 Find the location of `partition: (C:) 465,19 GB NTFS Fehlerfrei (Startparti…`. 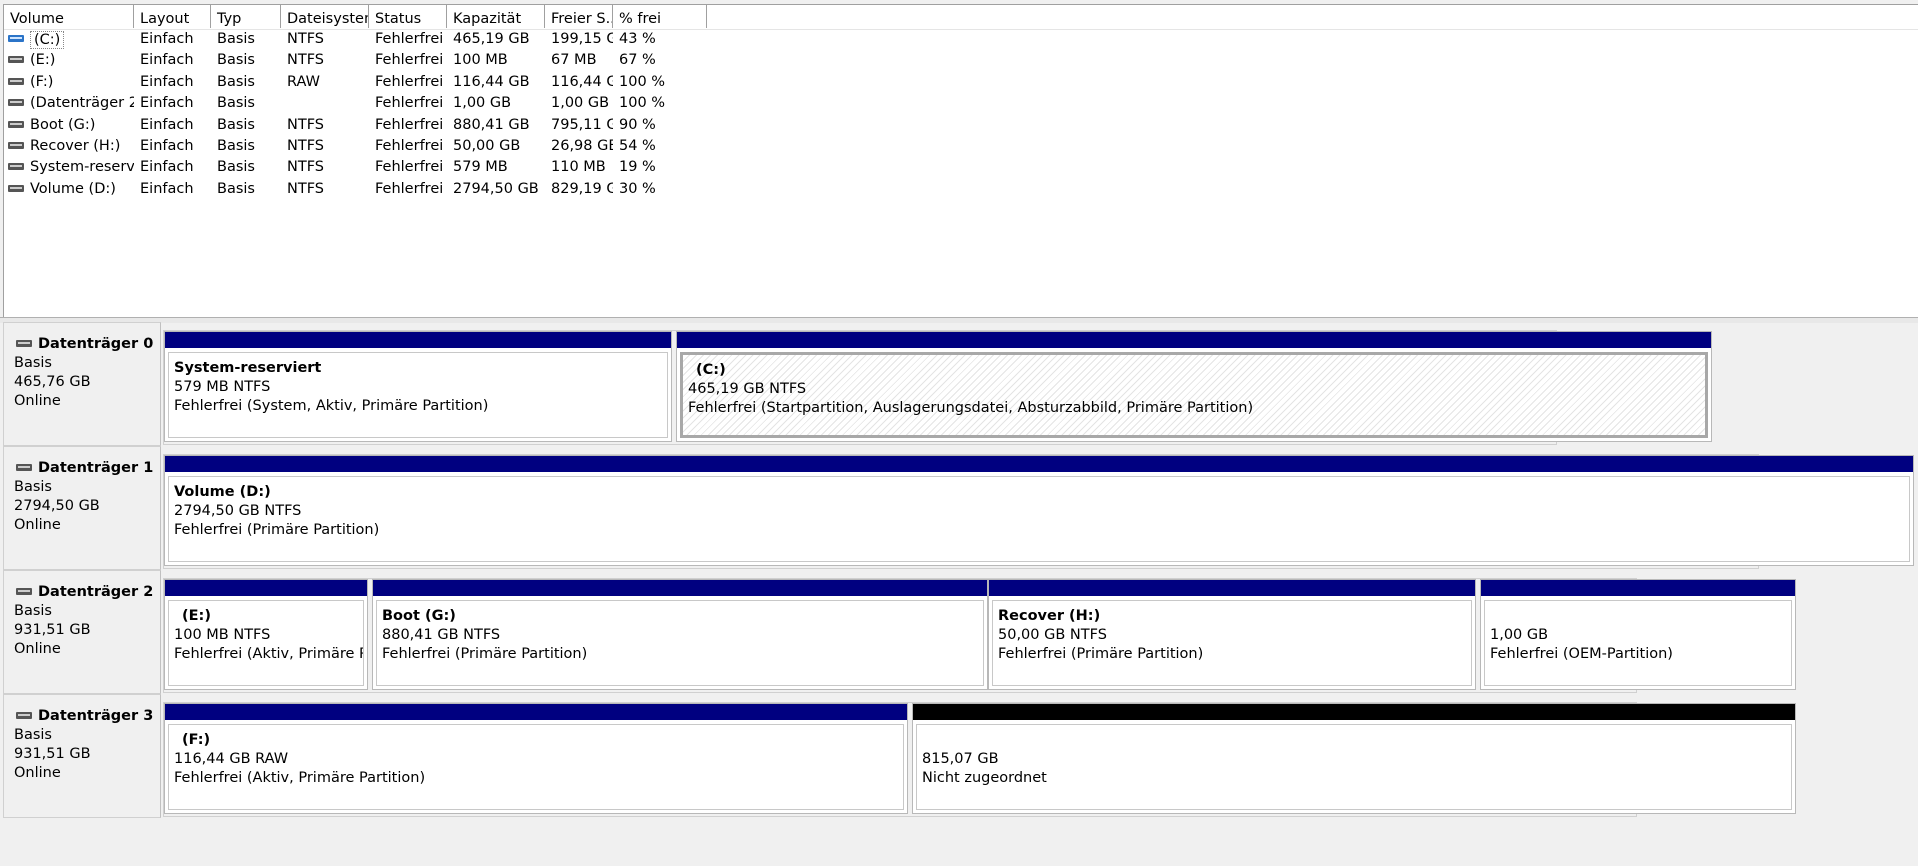

partition: (C:) 465,19 GB NTFS Fehlerfrei (Startparti… is located at coordinates (1194, 386).